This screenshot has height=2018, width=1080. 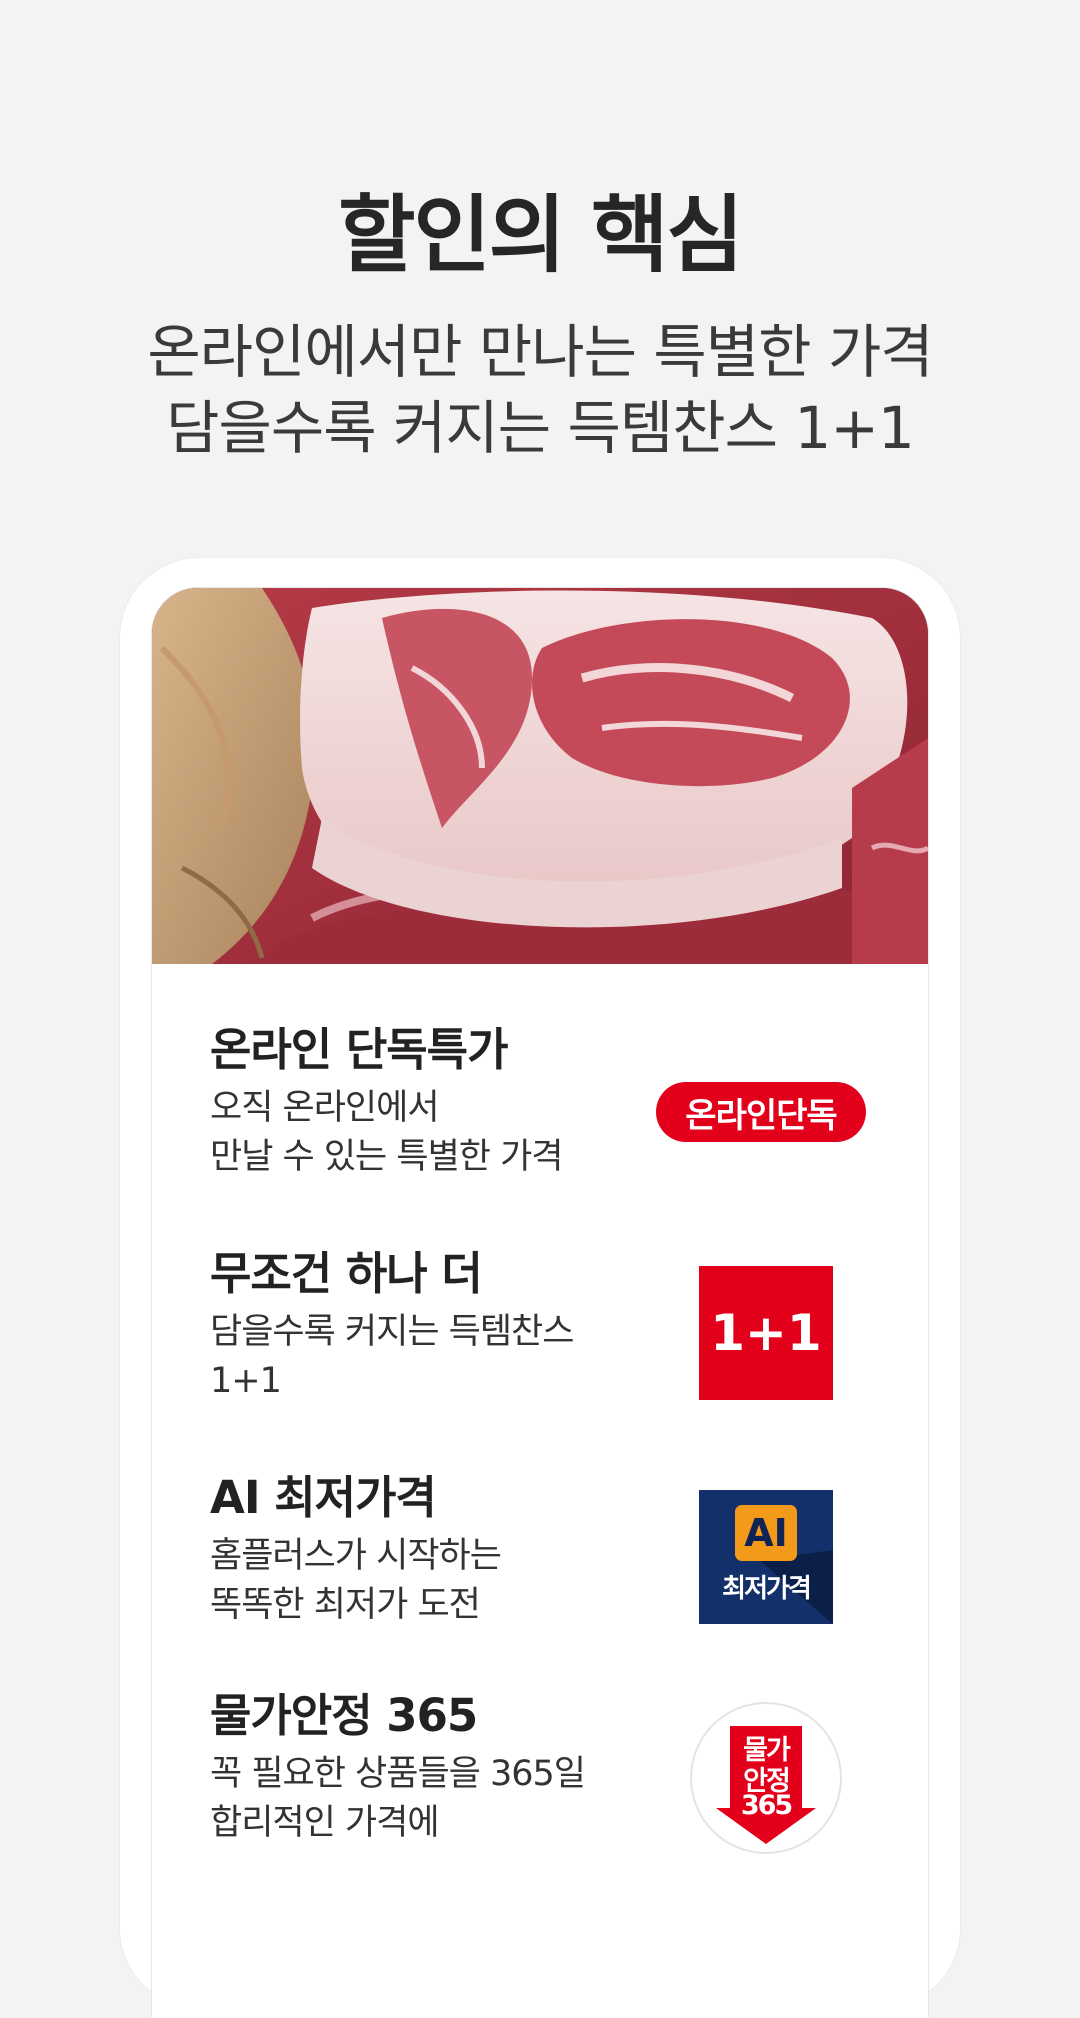 I want to click on subline-line-1: 온라인에서만 만나는 특별한 가격, so click(x=540, y=352).